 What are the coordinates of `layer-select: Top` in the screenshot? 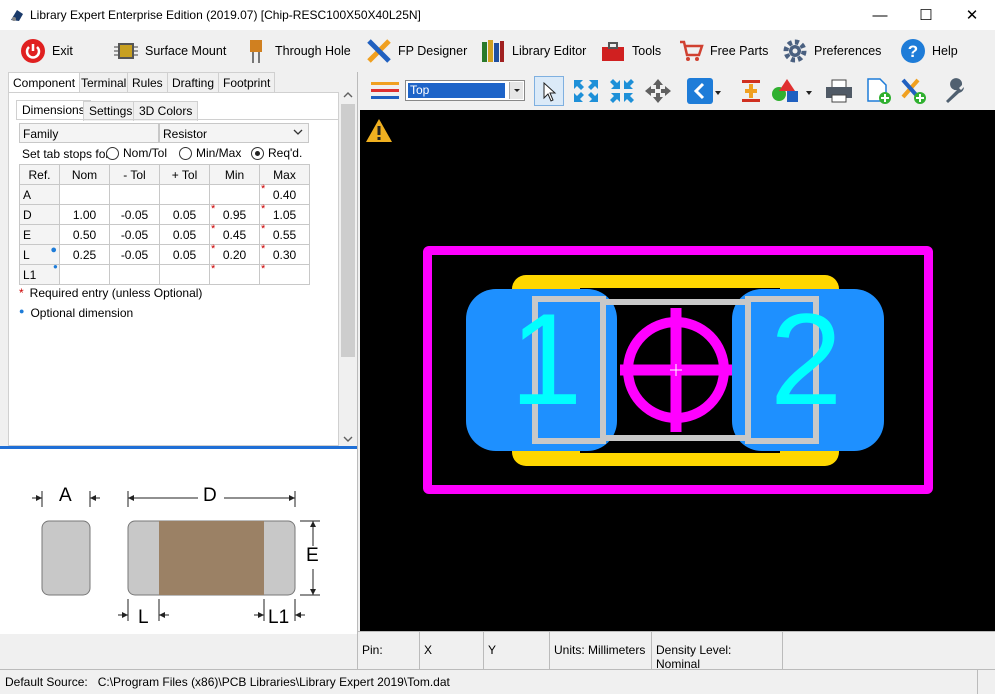 It's located at (465, 90).